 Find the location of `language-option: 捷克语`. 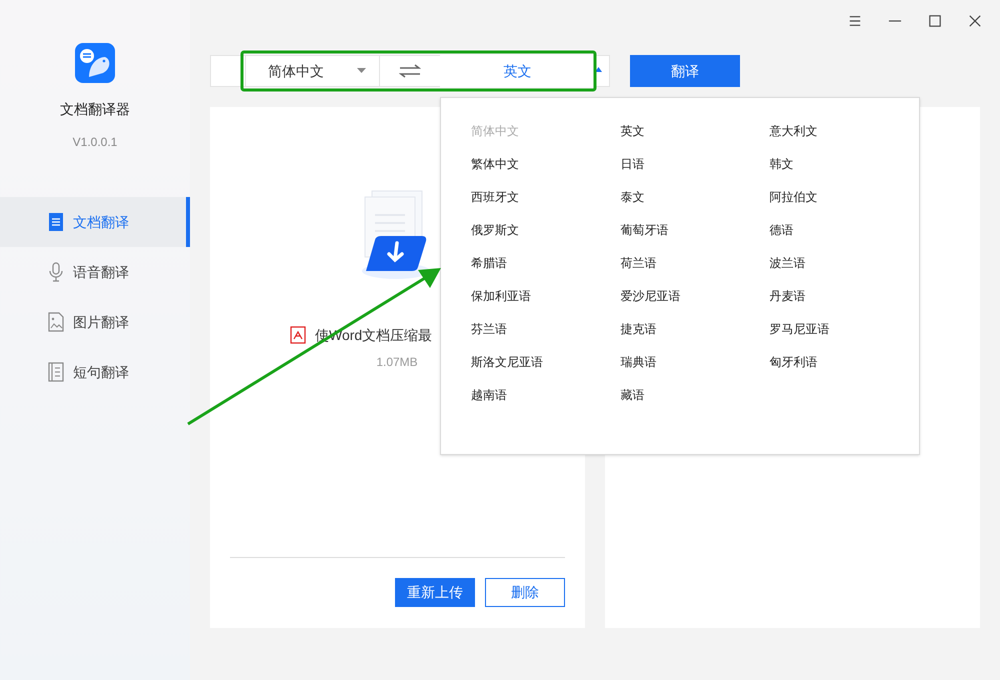

language-option: 捷克语 is located at coordinates (638, 329).